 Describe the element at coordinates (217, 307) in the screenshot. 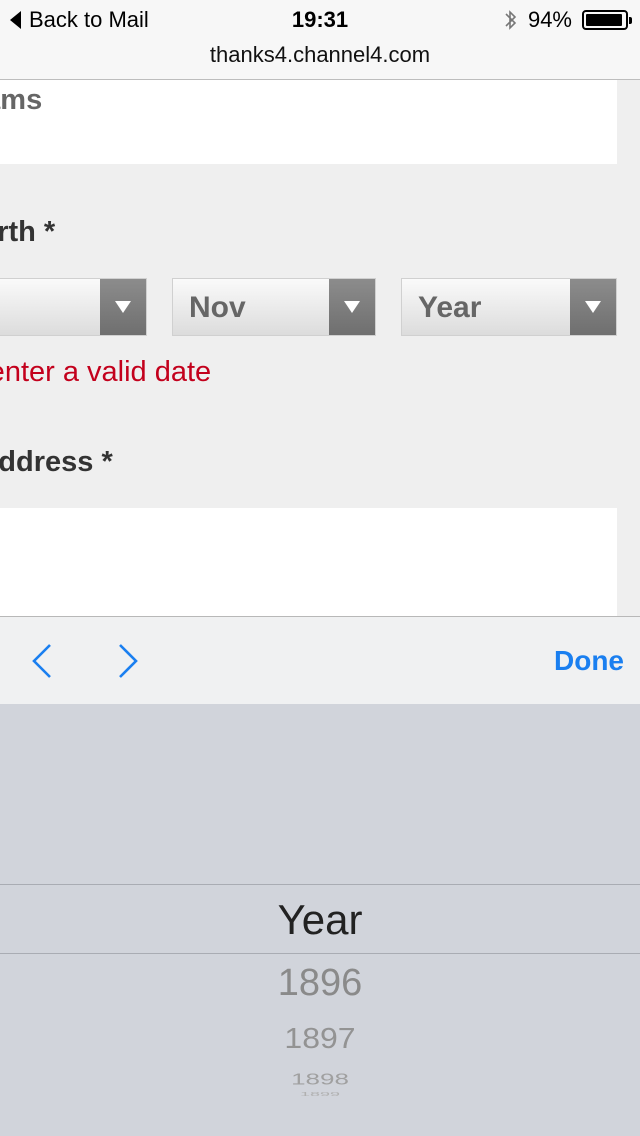

I see `month-select-value: Nov` at that location.